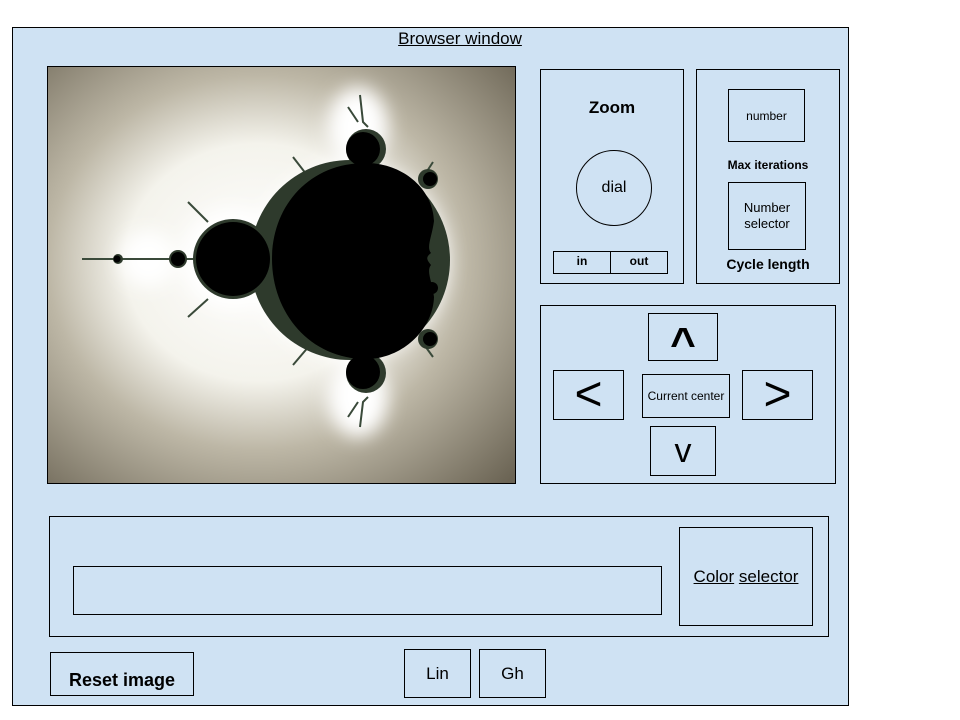  I want to click on color-selector-word1: Color, so click(714, 576).